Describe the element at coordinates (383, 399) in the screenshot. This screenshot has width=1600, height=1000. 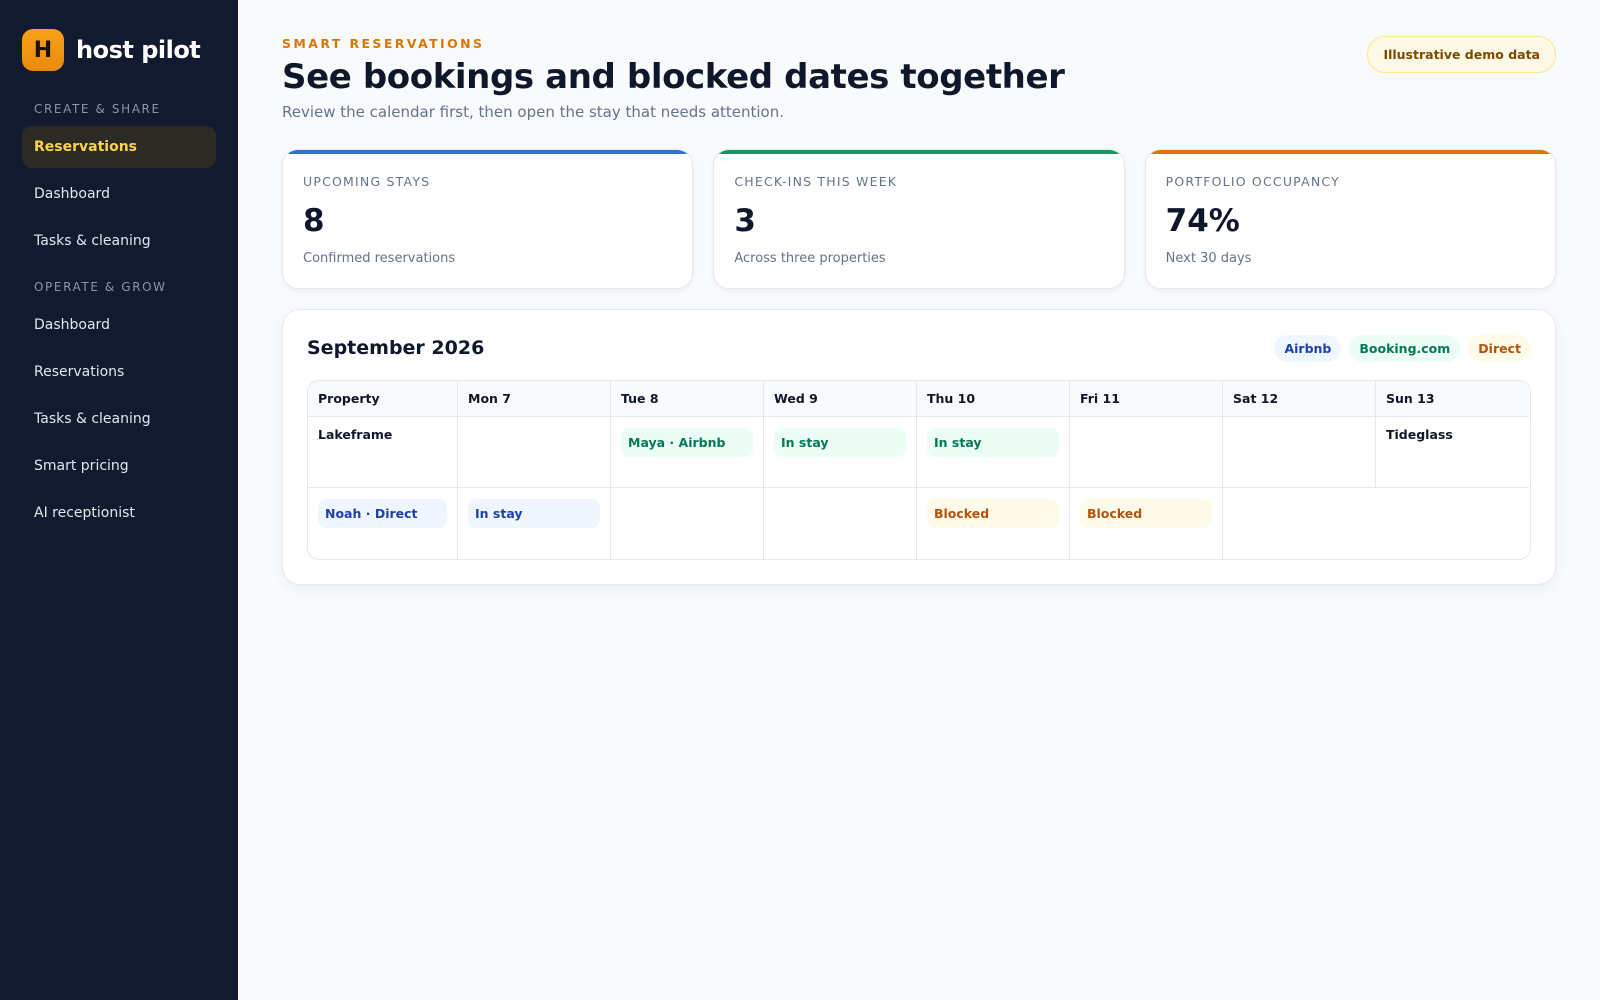
I see `column-header-property: Property` at that location.